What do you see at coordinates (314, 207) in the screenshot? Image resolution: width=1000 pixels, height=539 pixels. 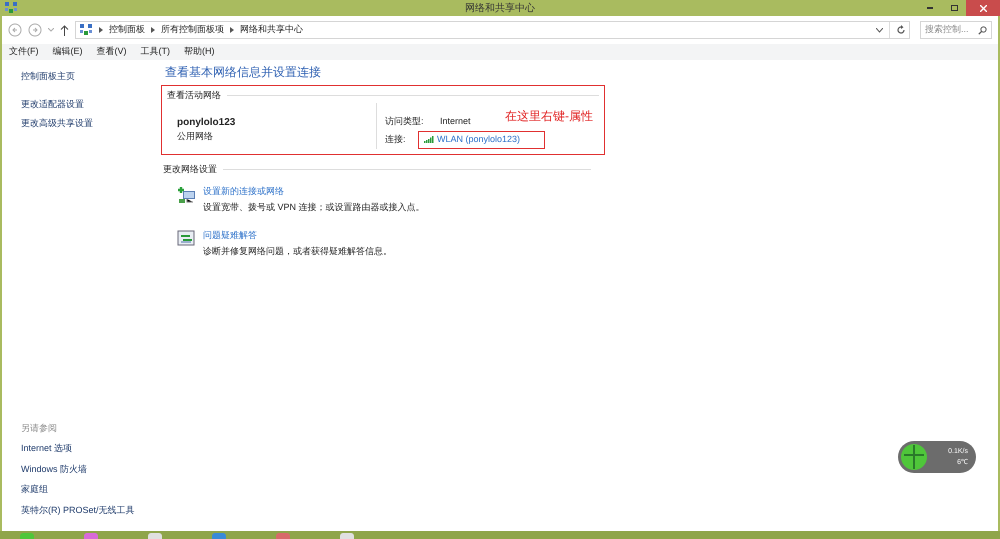 I see `task-description: 设置宽带、拨号或 VPN 连接；或设置路由器或接入点。` at bounding box center [314, 207].